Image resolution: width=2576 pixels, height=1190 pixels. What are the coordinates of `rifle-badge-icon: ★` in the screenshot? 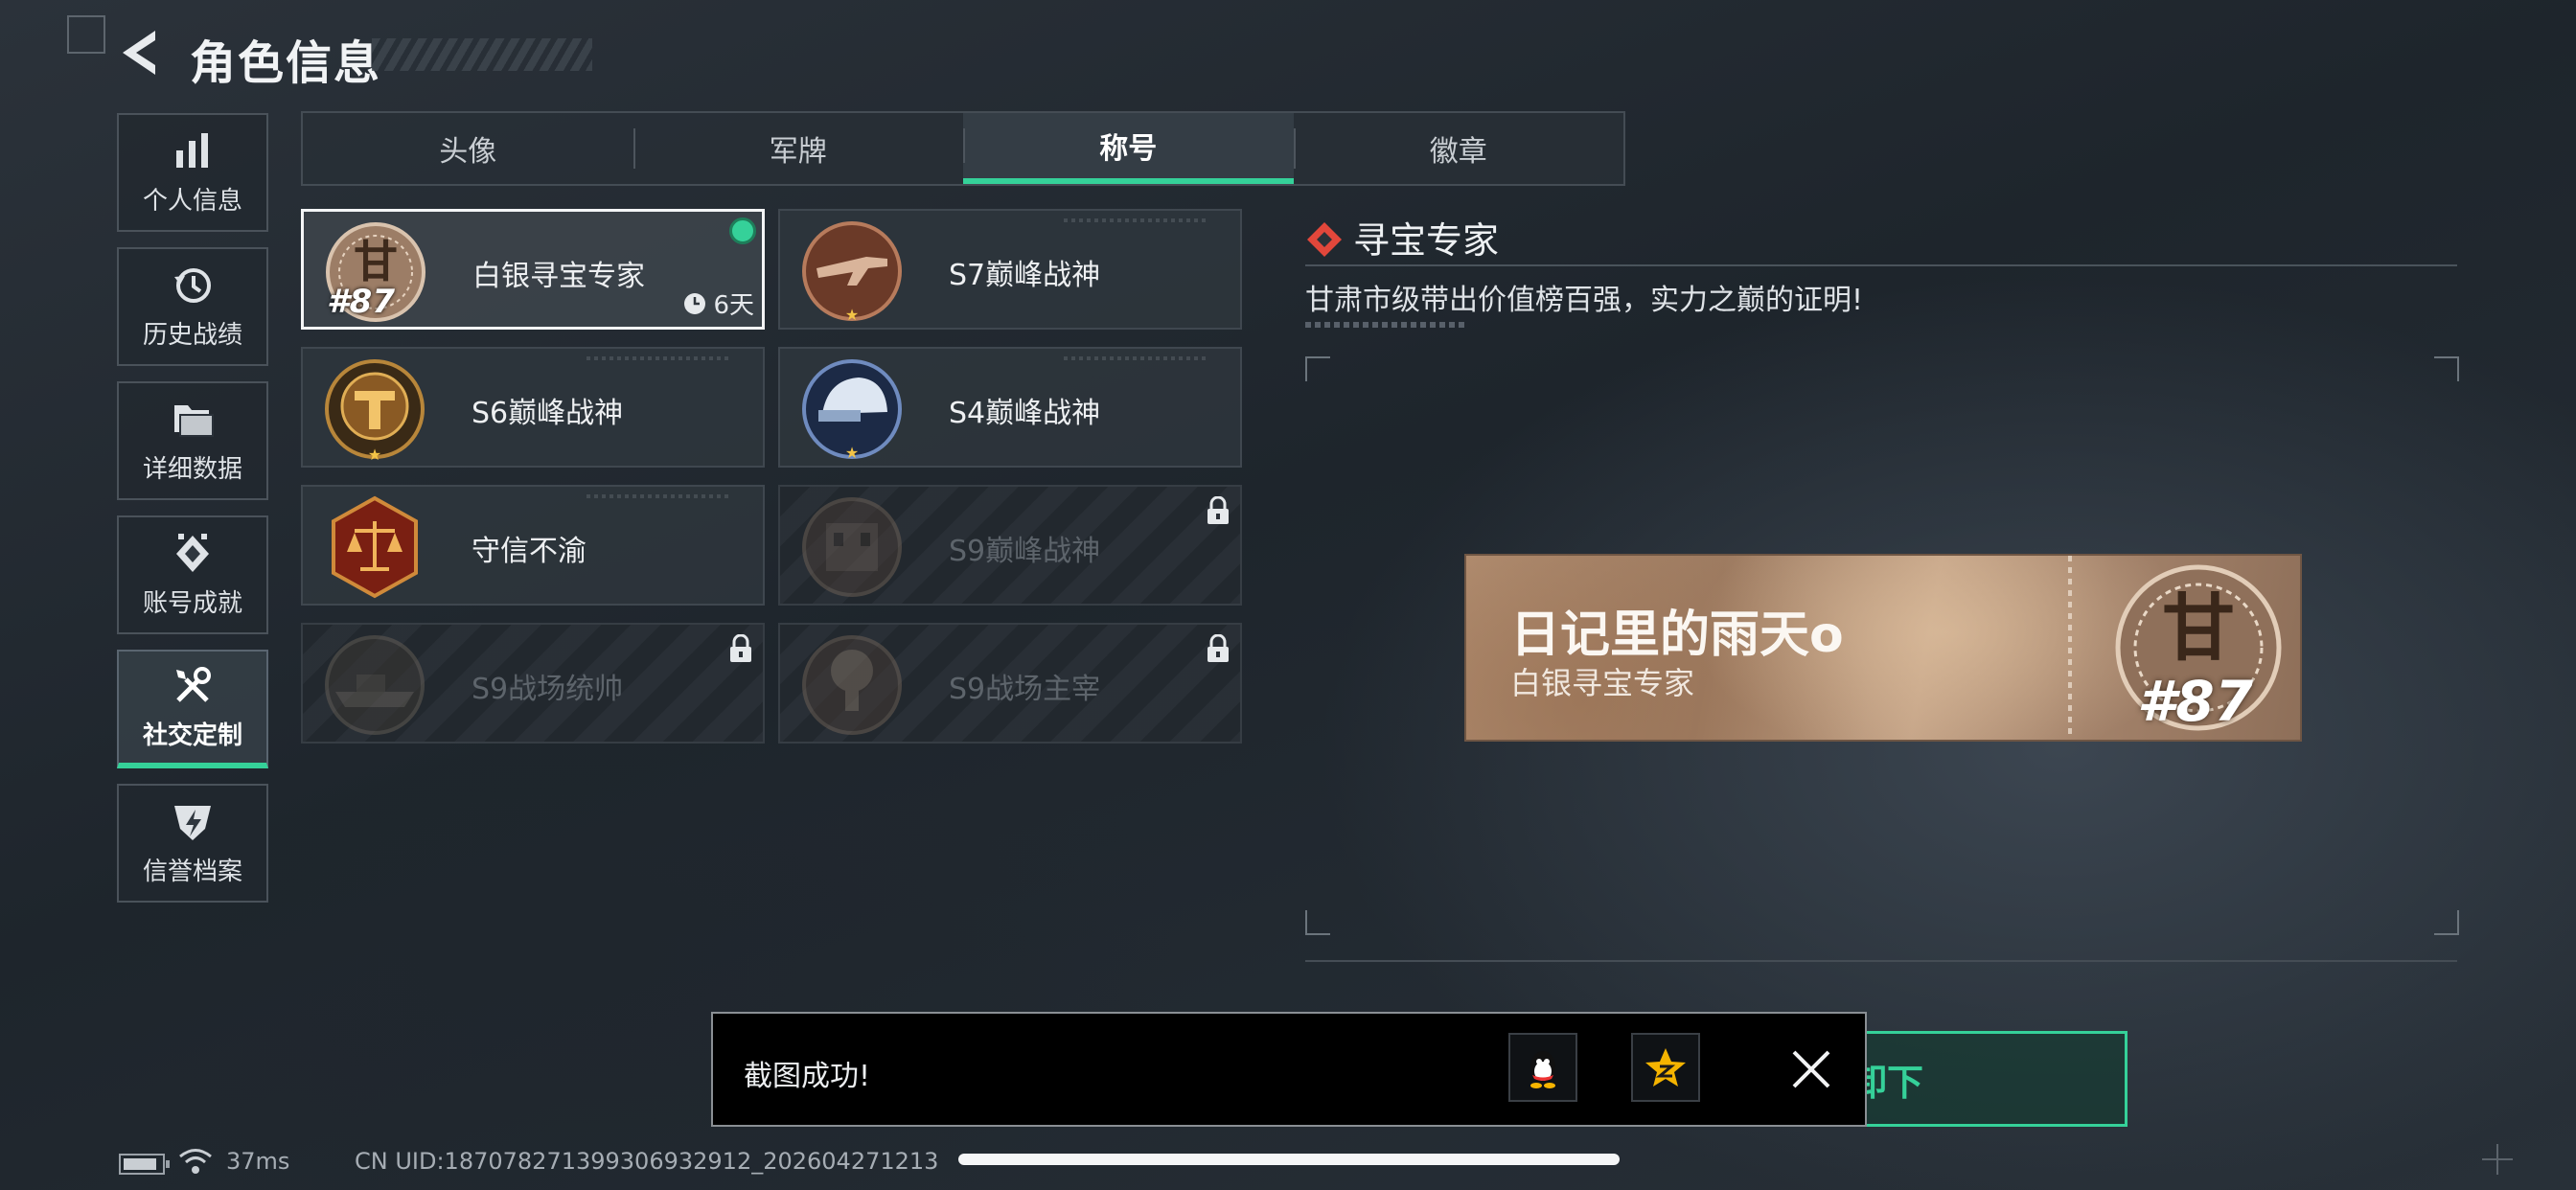 It's located at (852, 272).